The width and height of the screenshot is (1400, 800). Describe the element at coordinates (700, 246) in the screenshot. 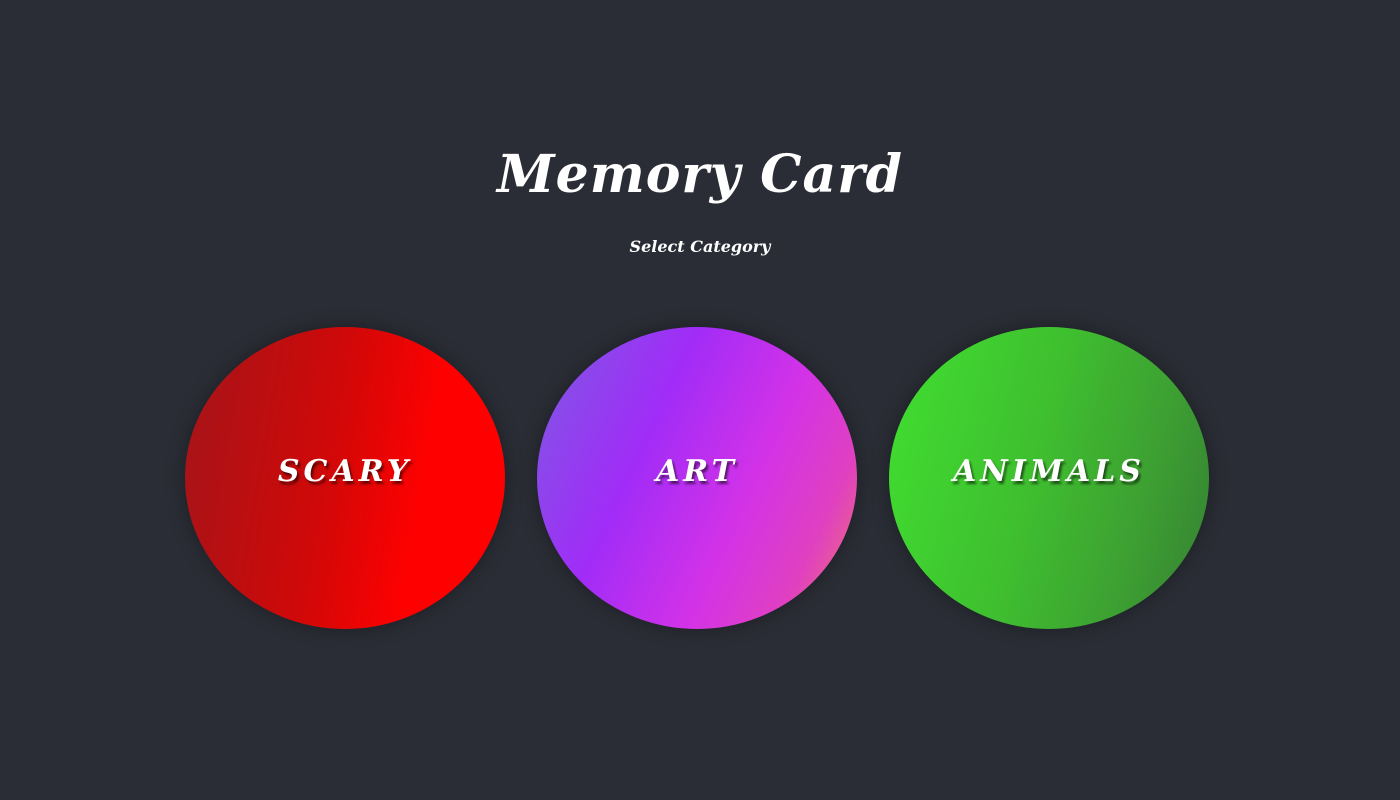

I see `select-category-subtitle: Select Category` at that location.